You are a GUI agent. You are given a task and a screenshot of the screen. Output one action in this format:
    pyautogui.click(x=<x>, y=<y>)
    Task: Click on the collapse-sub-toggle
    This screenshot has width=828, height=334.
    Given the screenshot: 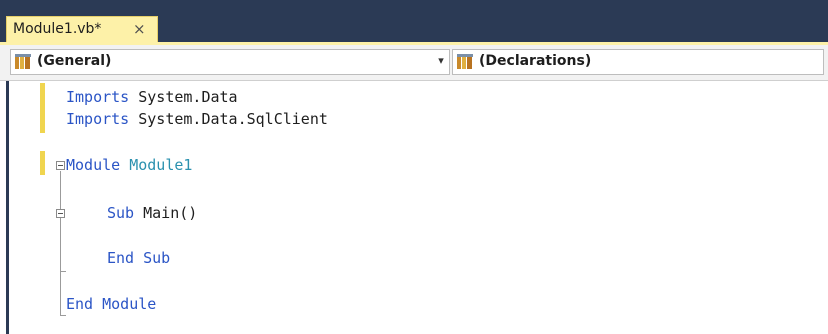 What is the action you would take?
    pyautogui.click(x=60, y=213)
    